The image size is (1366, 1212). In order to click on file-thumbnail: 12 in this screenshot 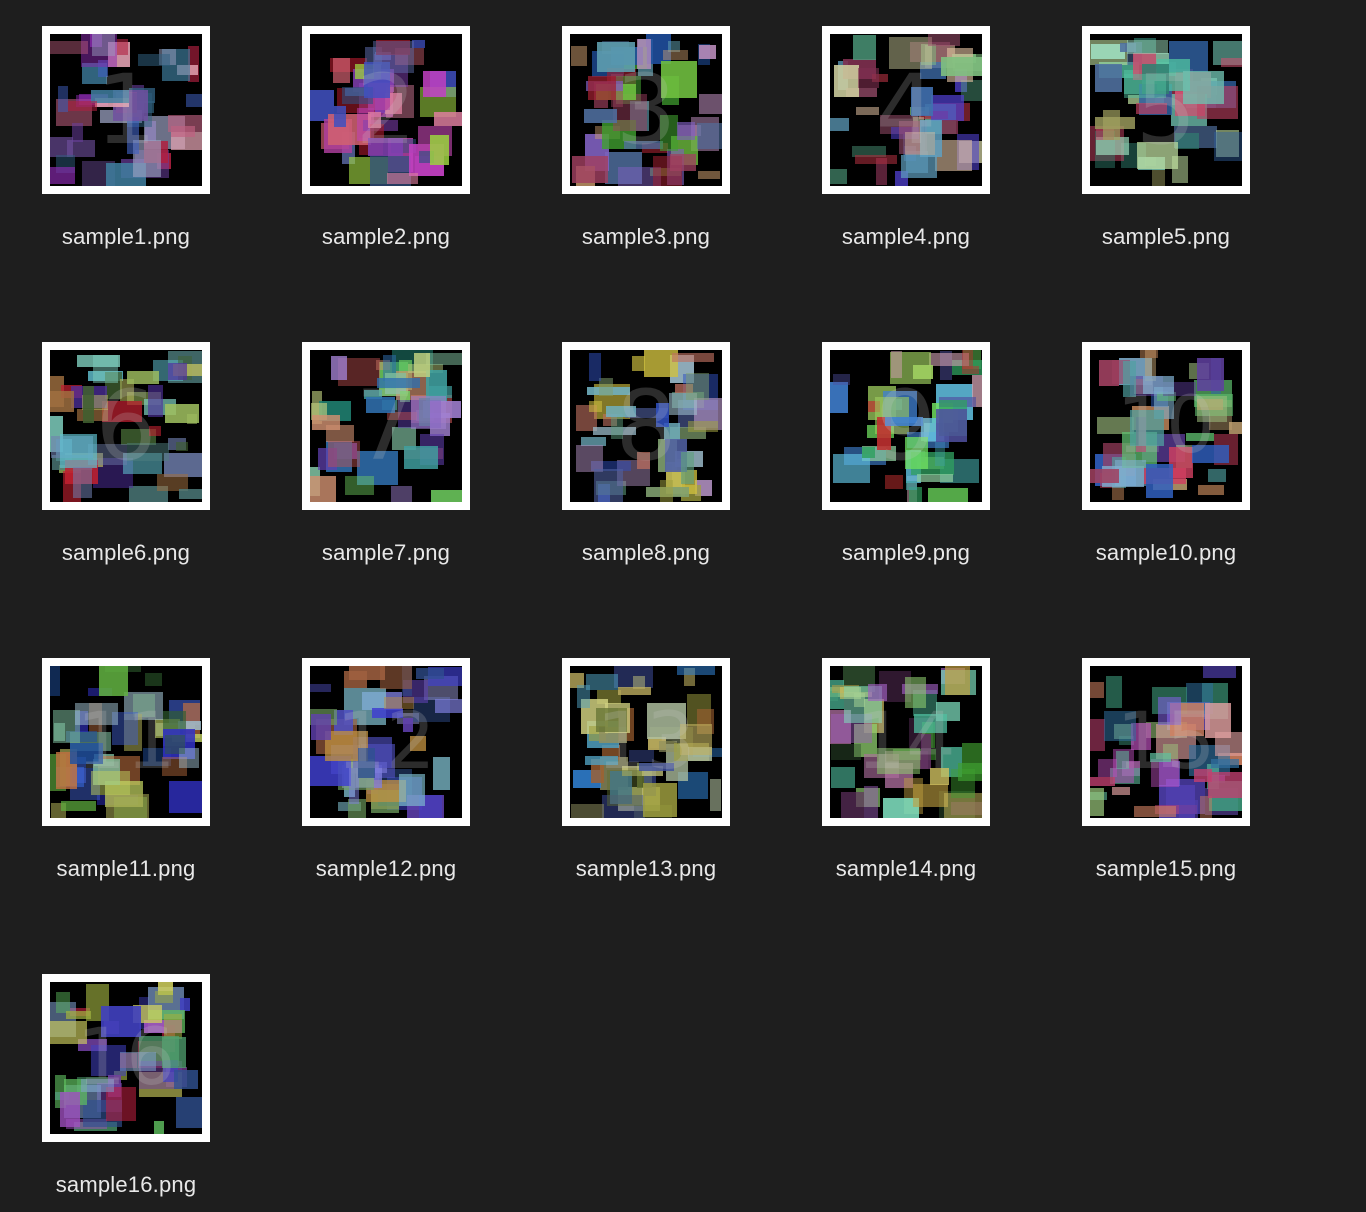, I will do `click(386, 742)`.